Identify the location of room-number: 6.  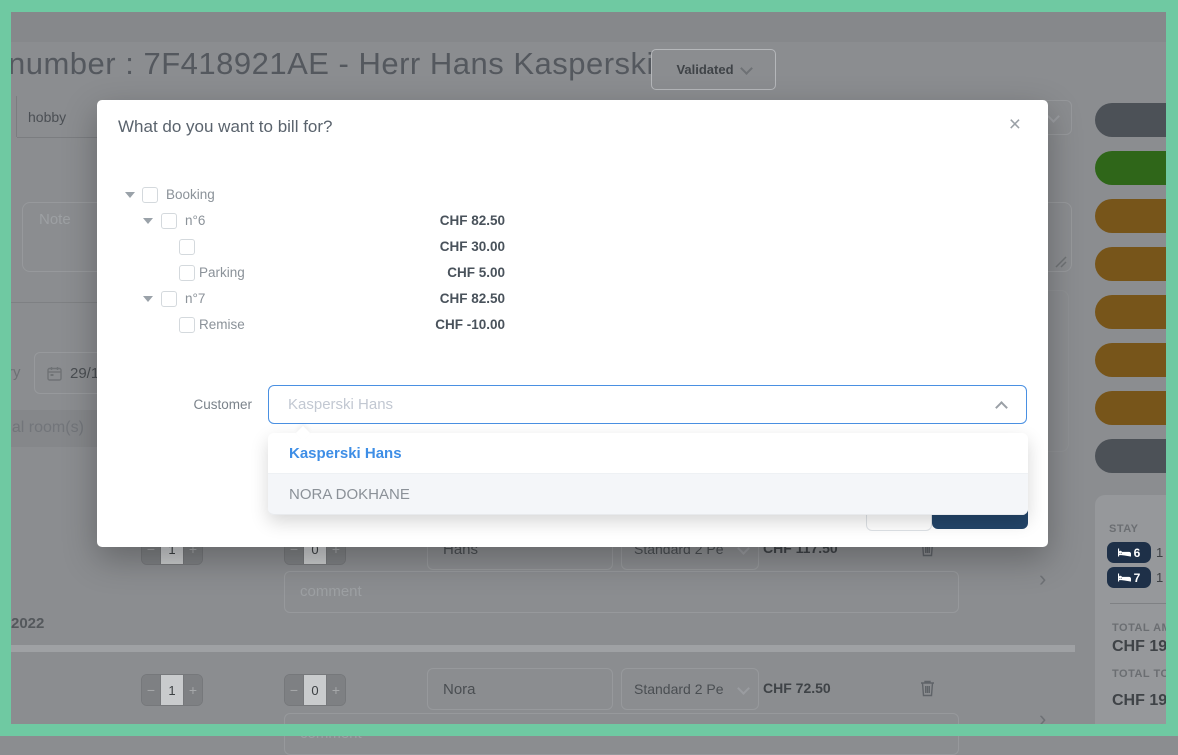
(1137, 552).